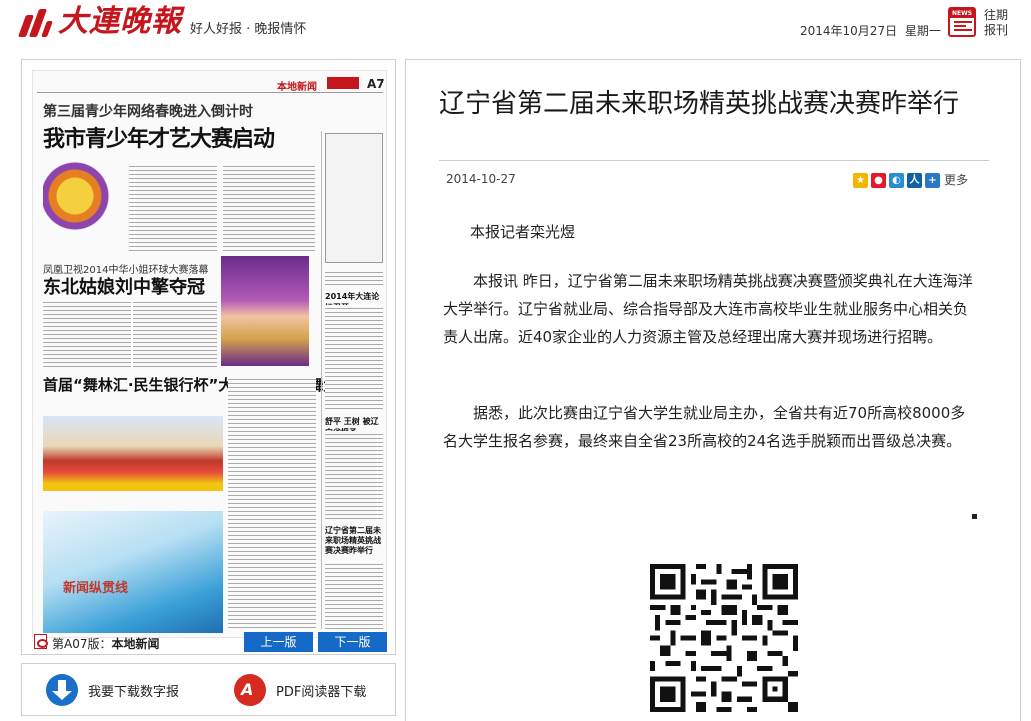 The image size is (1031, 721). What do you see at coordinates (376, 84) in the screenshot?
I see `page-number-label: A7` at bounding box center [376, 84].